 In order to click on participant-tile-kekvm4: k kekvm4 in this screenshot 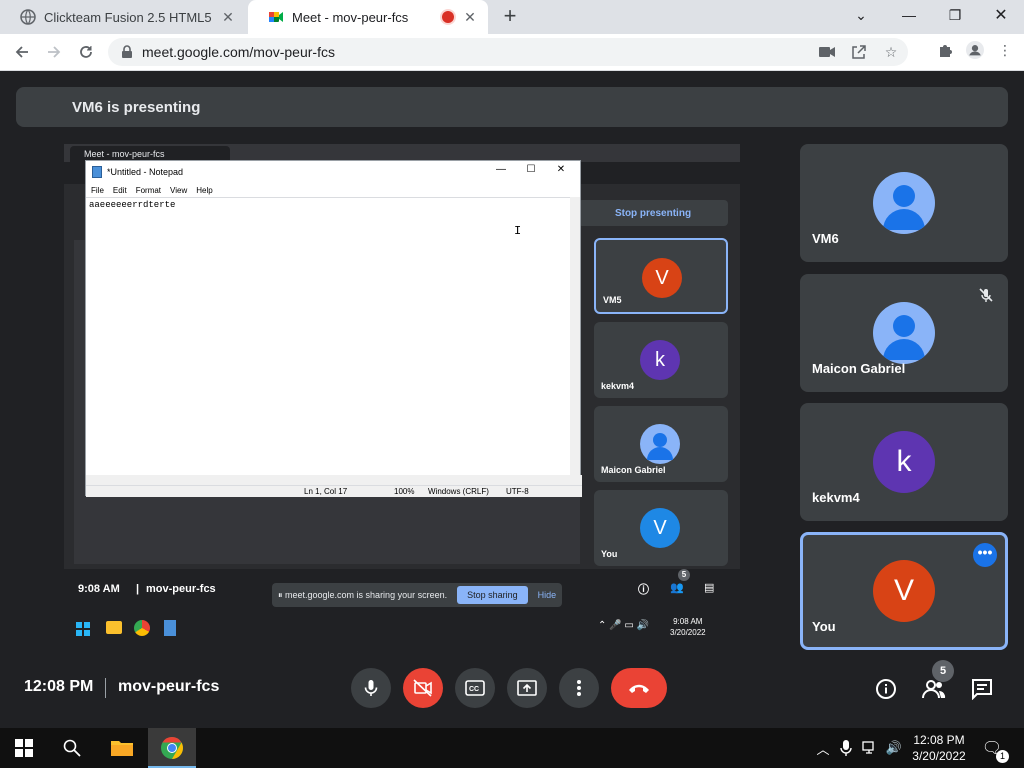, I will do `click(904, 462)`.